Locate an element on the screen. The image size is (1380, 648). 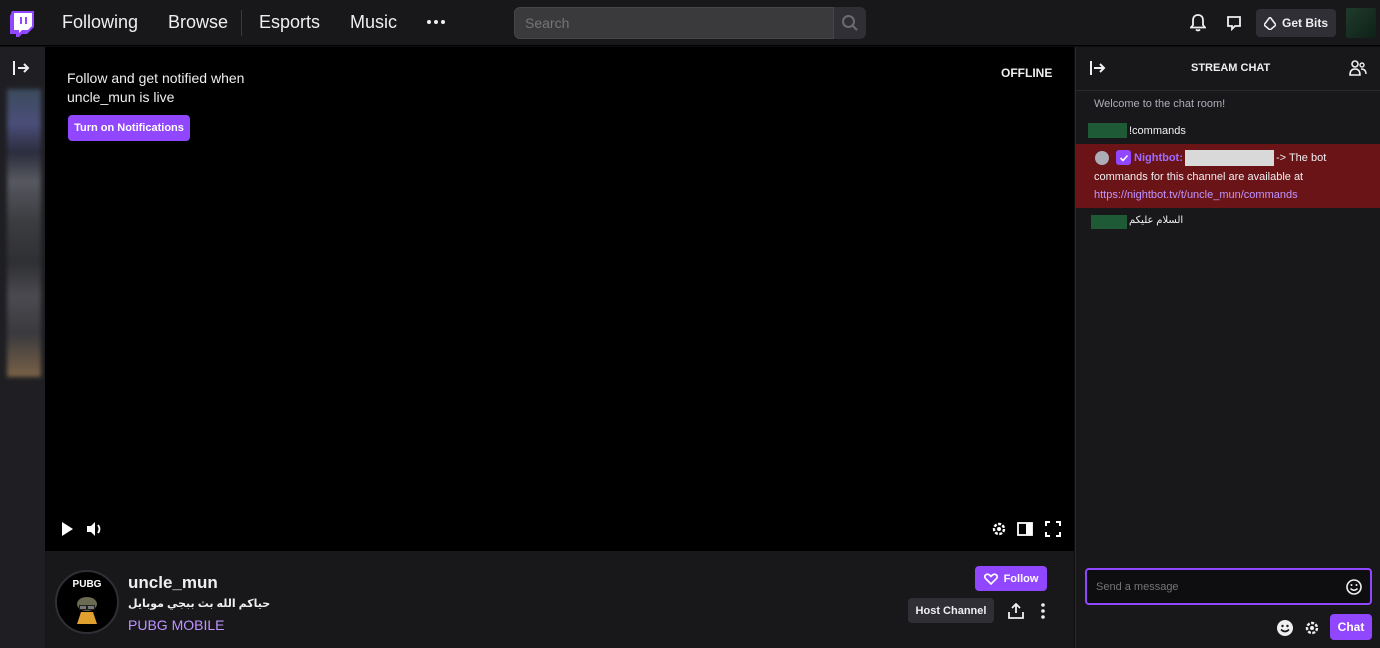
volume-button is located at coordinates (95, 529).